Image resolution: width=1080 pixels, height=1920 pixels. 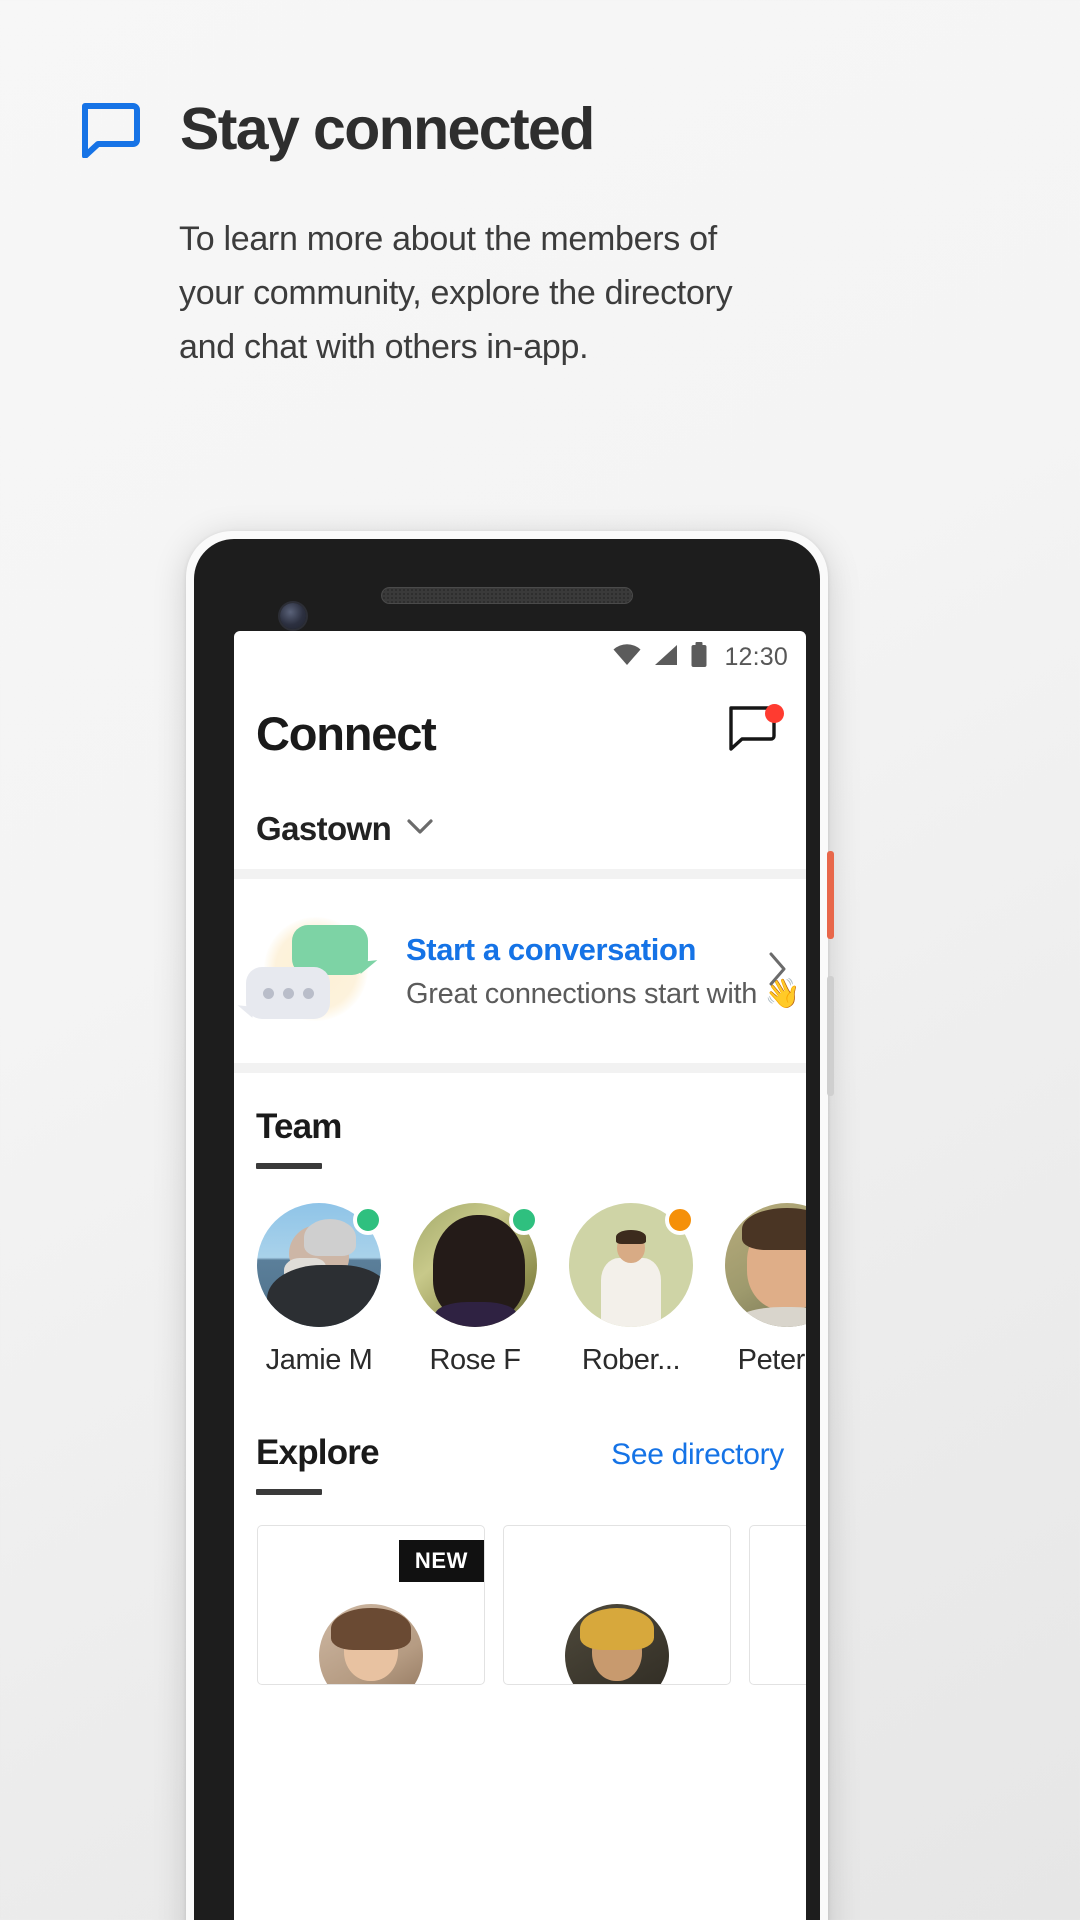 What do you see at coordinates (830, 1036) in the screenshot?
I see `volume-button` at bounding box center [830, 1036].